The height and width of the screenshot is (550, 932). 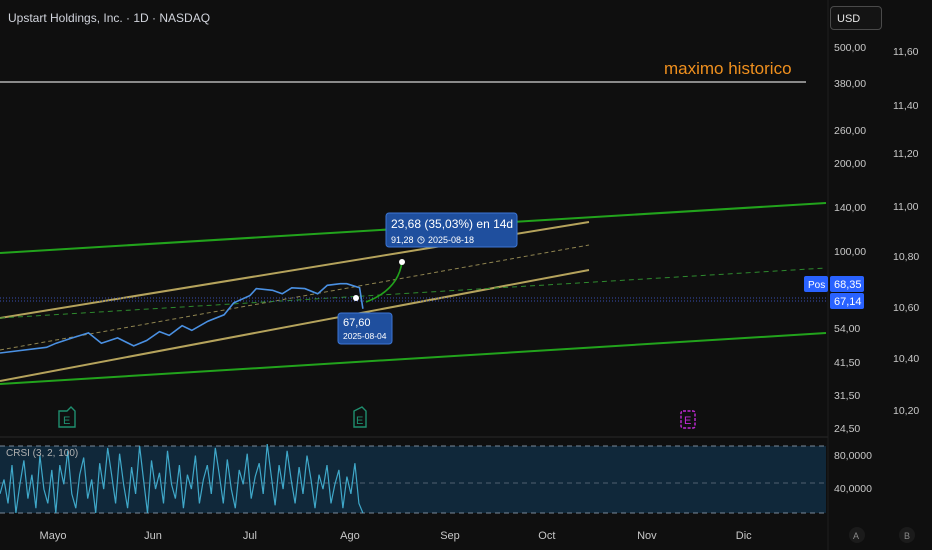 I want to click on price-tick: 200,00, so click(x=850, y=164).